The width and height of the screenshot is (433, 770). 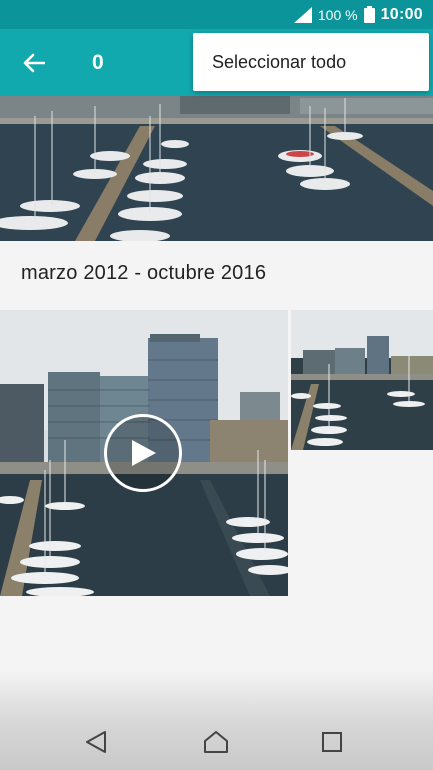 What do you see at coordinates (98, 62) in the screenshot?
I see `selected-count: 0` at bounding box center [98, 62].